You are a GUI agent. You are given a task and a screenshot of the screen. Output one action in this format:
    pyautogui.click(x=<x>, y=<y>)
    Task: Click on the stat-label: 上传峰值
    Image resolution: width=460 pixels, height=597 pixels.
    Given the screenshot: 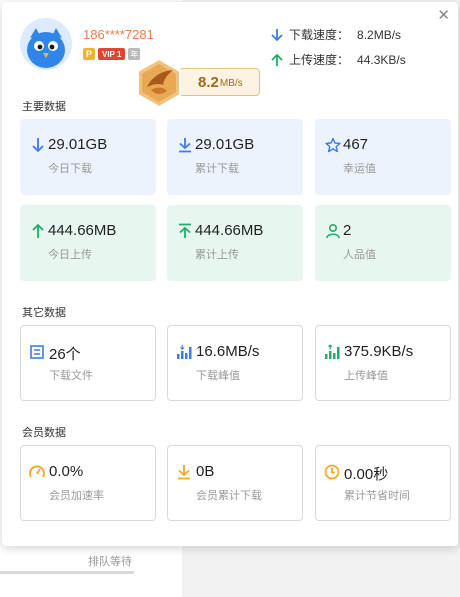 What is the action you would take?
    pyautogui.click(x=366, y=376)
    